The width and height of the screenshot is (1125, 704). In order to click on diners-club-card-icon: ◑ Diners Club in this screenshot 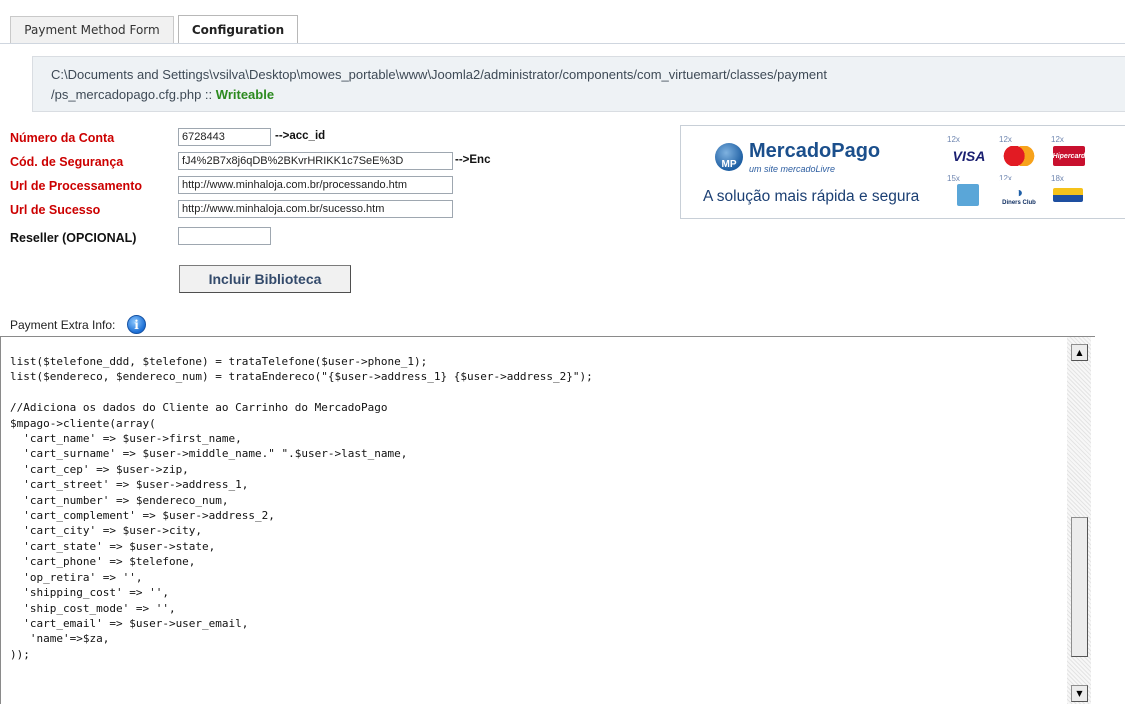, I will do `click(1019, 195)`.